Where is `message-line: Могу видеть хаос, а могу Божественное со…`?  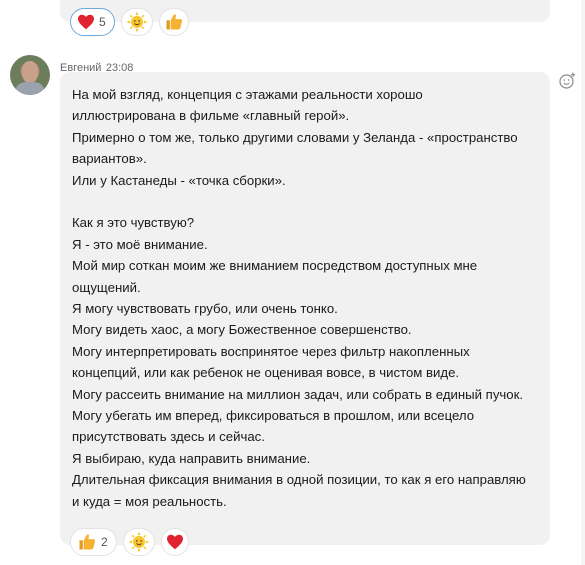
message-line: Могу видеть хаос, а могу Божественное со… is located at coordinates (242, 330).